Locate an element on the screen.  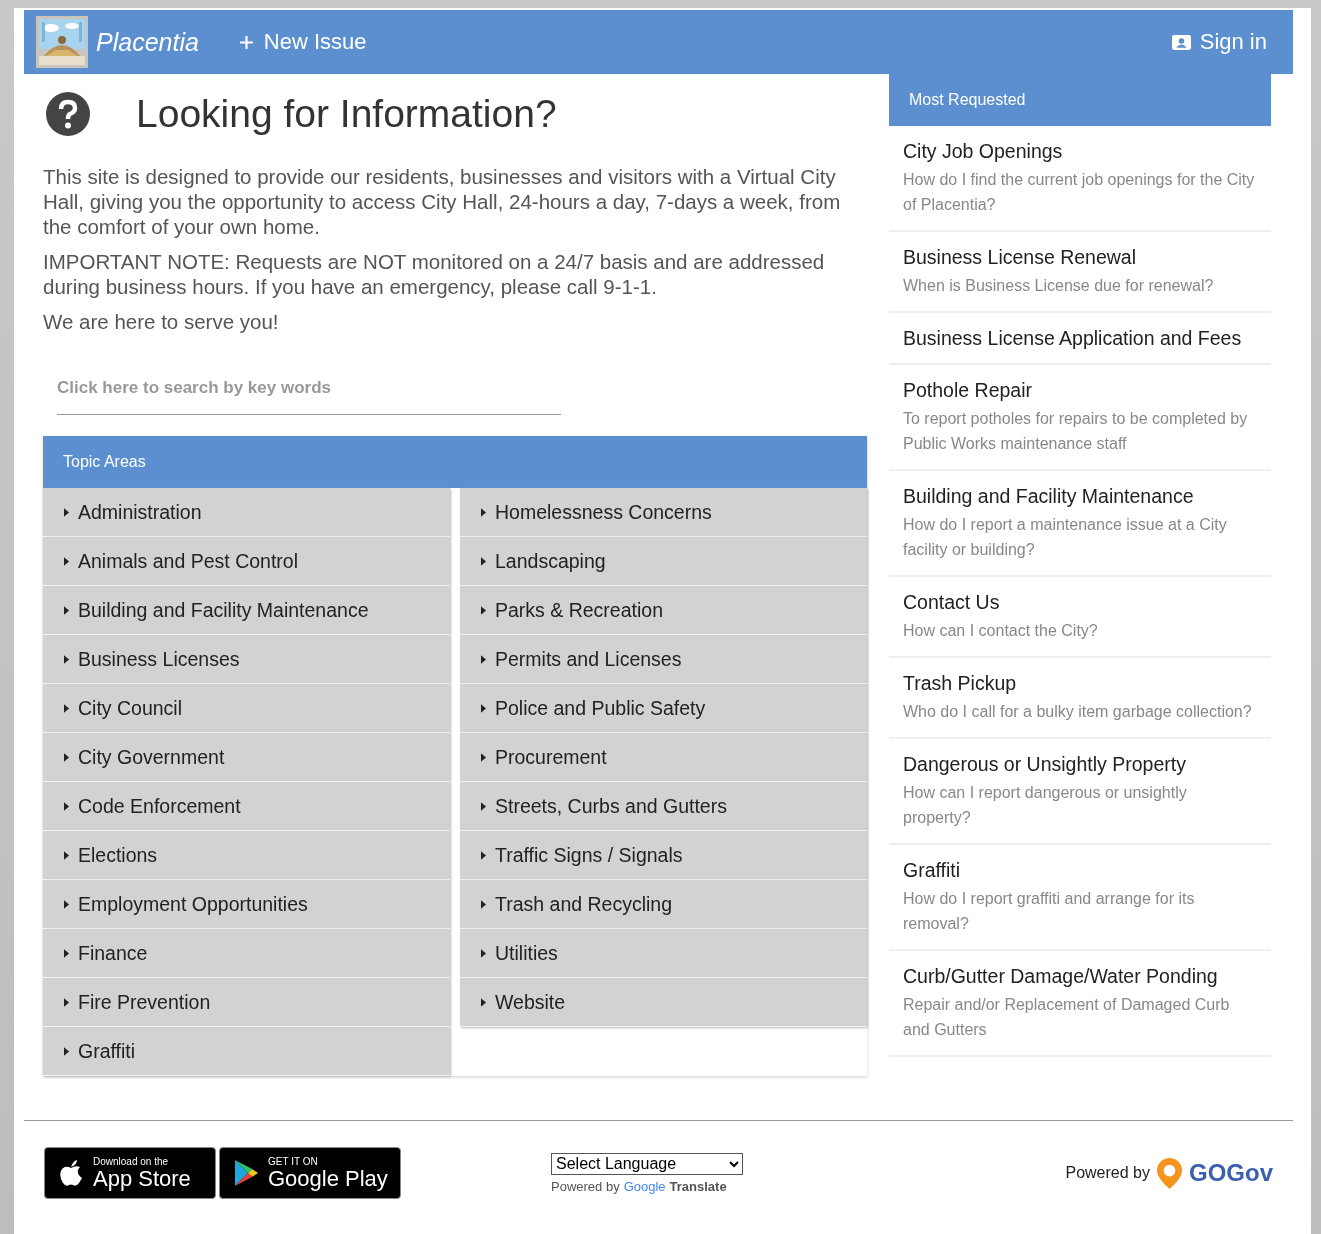
request-title: Contact Us is located at coordinates (952, 602).